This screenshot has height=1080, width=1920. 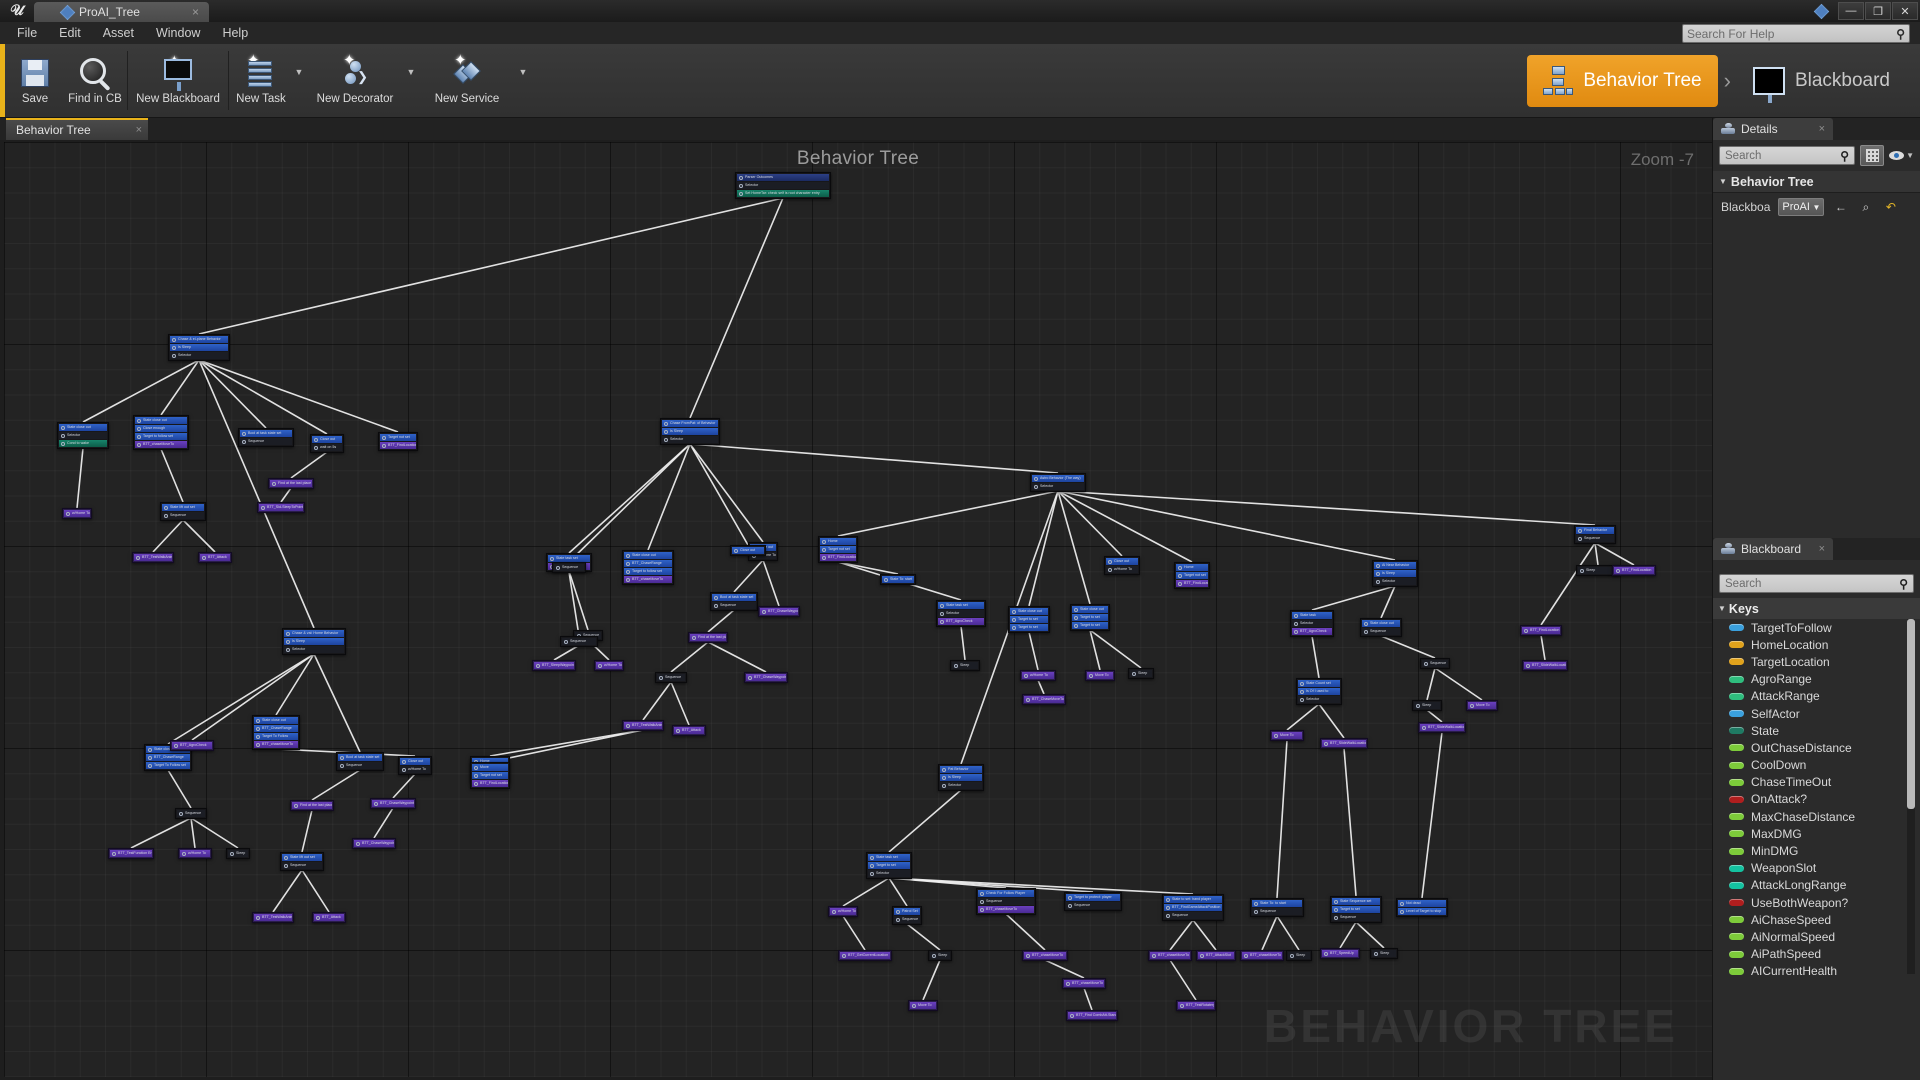 What do you see at coordinates (281, 507) in the screenshot?
I see `behavior-tree-node: BTT_Sid-SleepToPoint` at bounding box center [281, 507].